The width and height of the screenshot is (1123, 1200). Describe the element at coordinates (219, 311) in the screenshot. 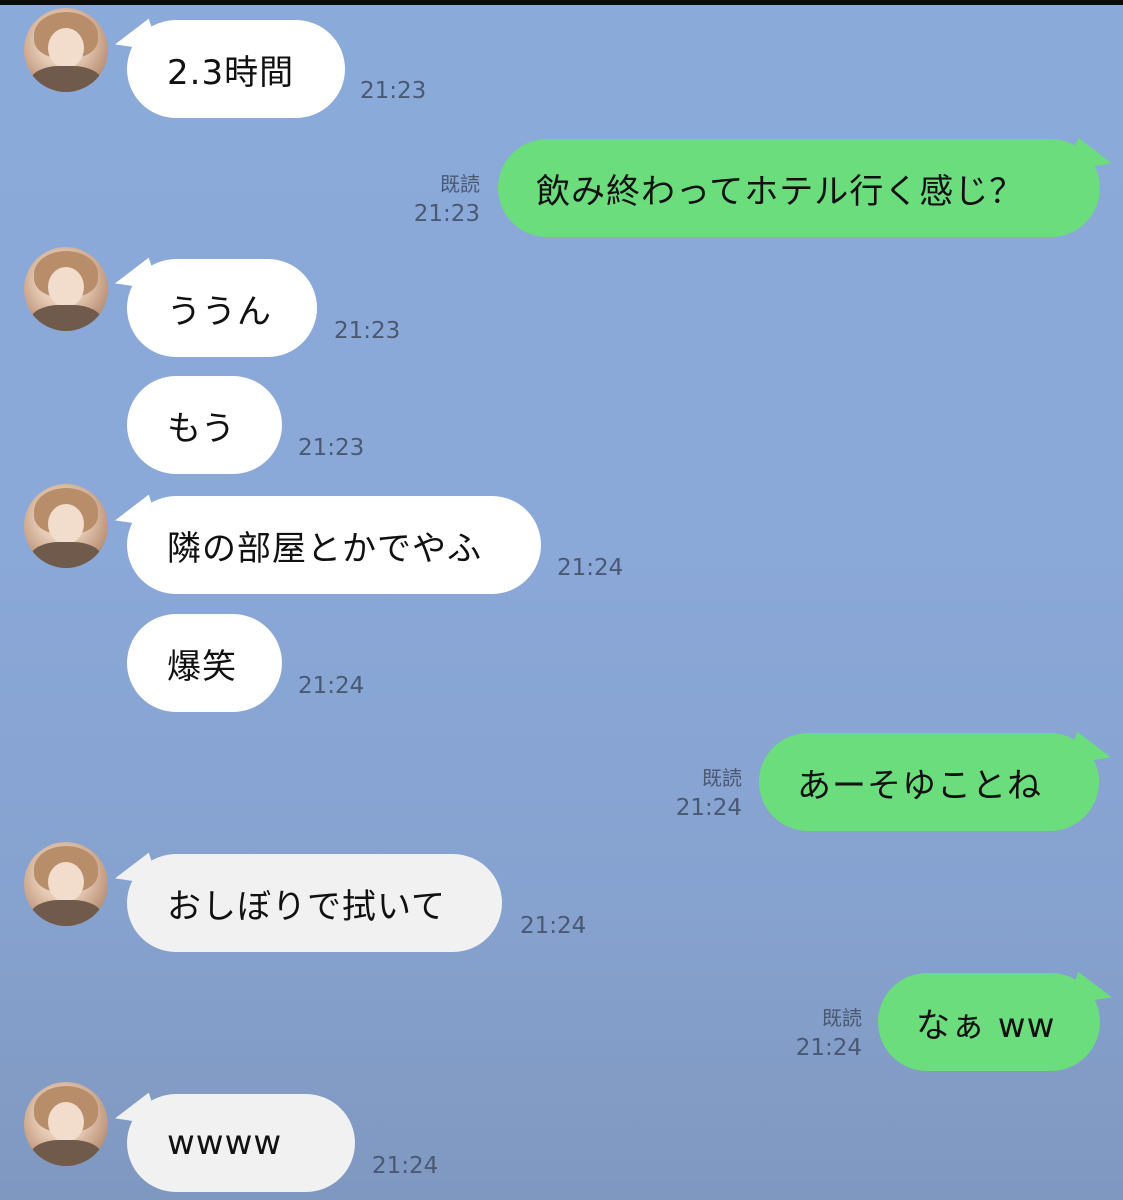

I see `message-text: ううん` at that location.